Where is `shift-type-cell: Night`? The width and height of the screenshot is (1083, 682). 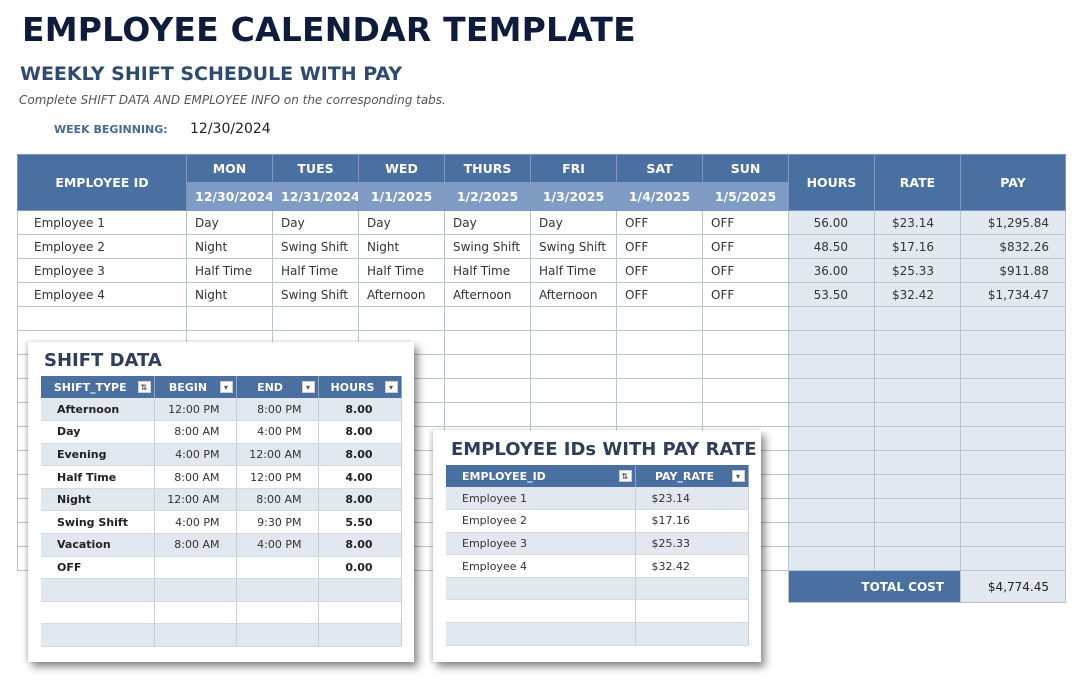
shift-type-cell: Night is located at coordinates (98, 500).